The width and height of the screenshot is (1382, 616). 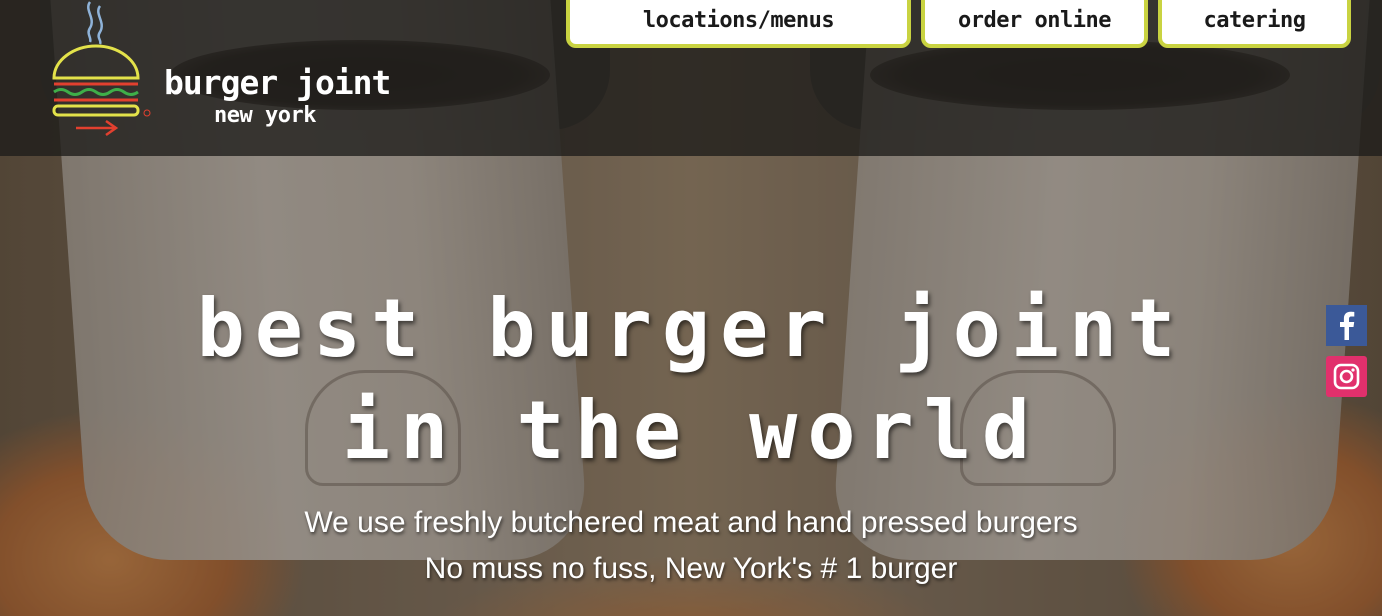 What do you see at coordinates (265, 115) in the screenshot?
I see `brand-location: new york` at bounding box center [265, 115].